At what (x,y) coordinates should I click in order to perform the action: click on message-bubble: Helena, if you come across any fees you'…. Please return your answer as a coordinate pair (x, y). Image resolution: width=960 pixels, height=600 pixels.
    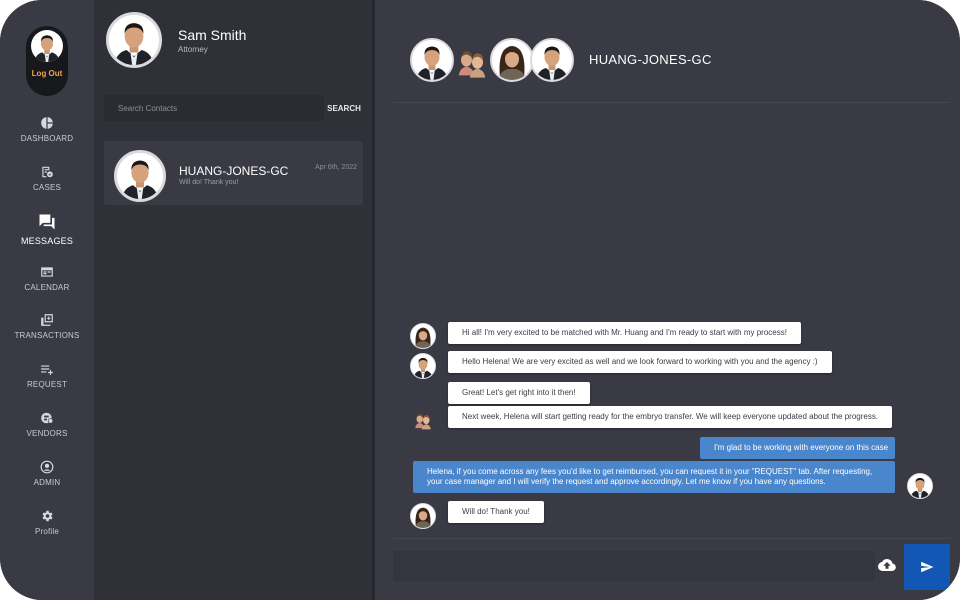
    Looking at the image, I should click on (654, 477).